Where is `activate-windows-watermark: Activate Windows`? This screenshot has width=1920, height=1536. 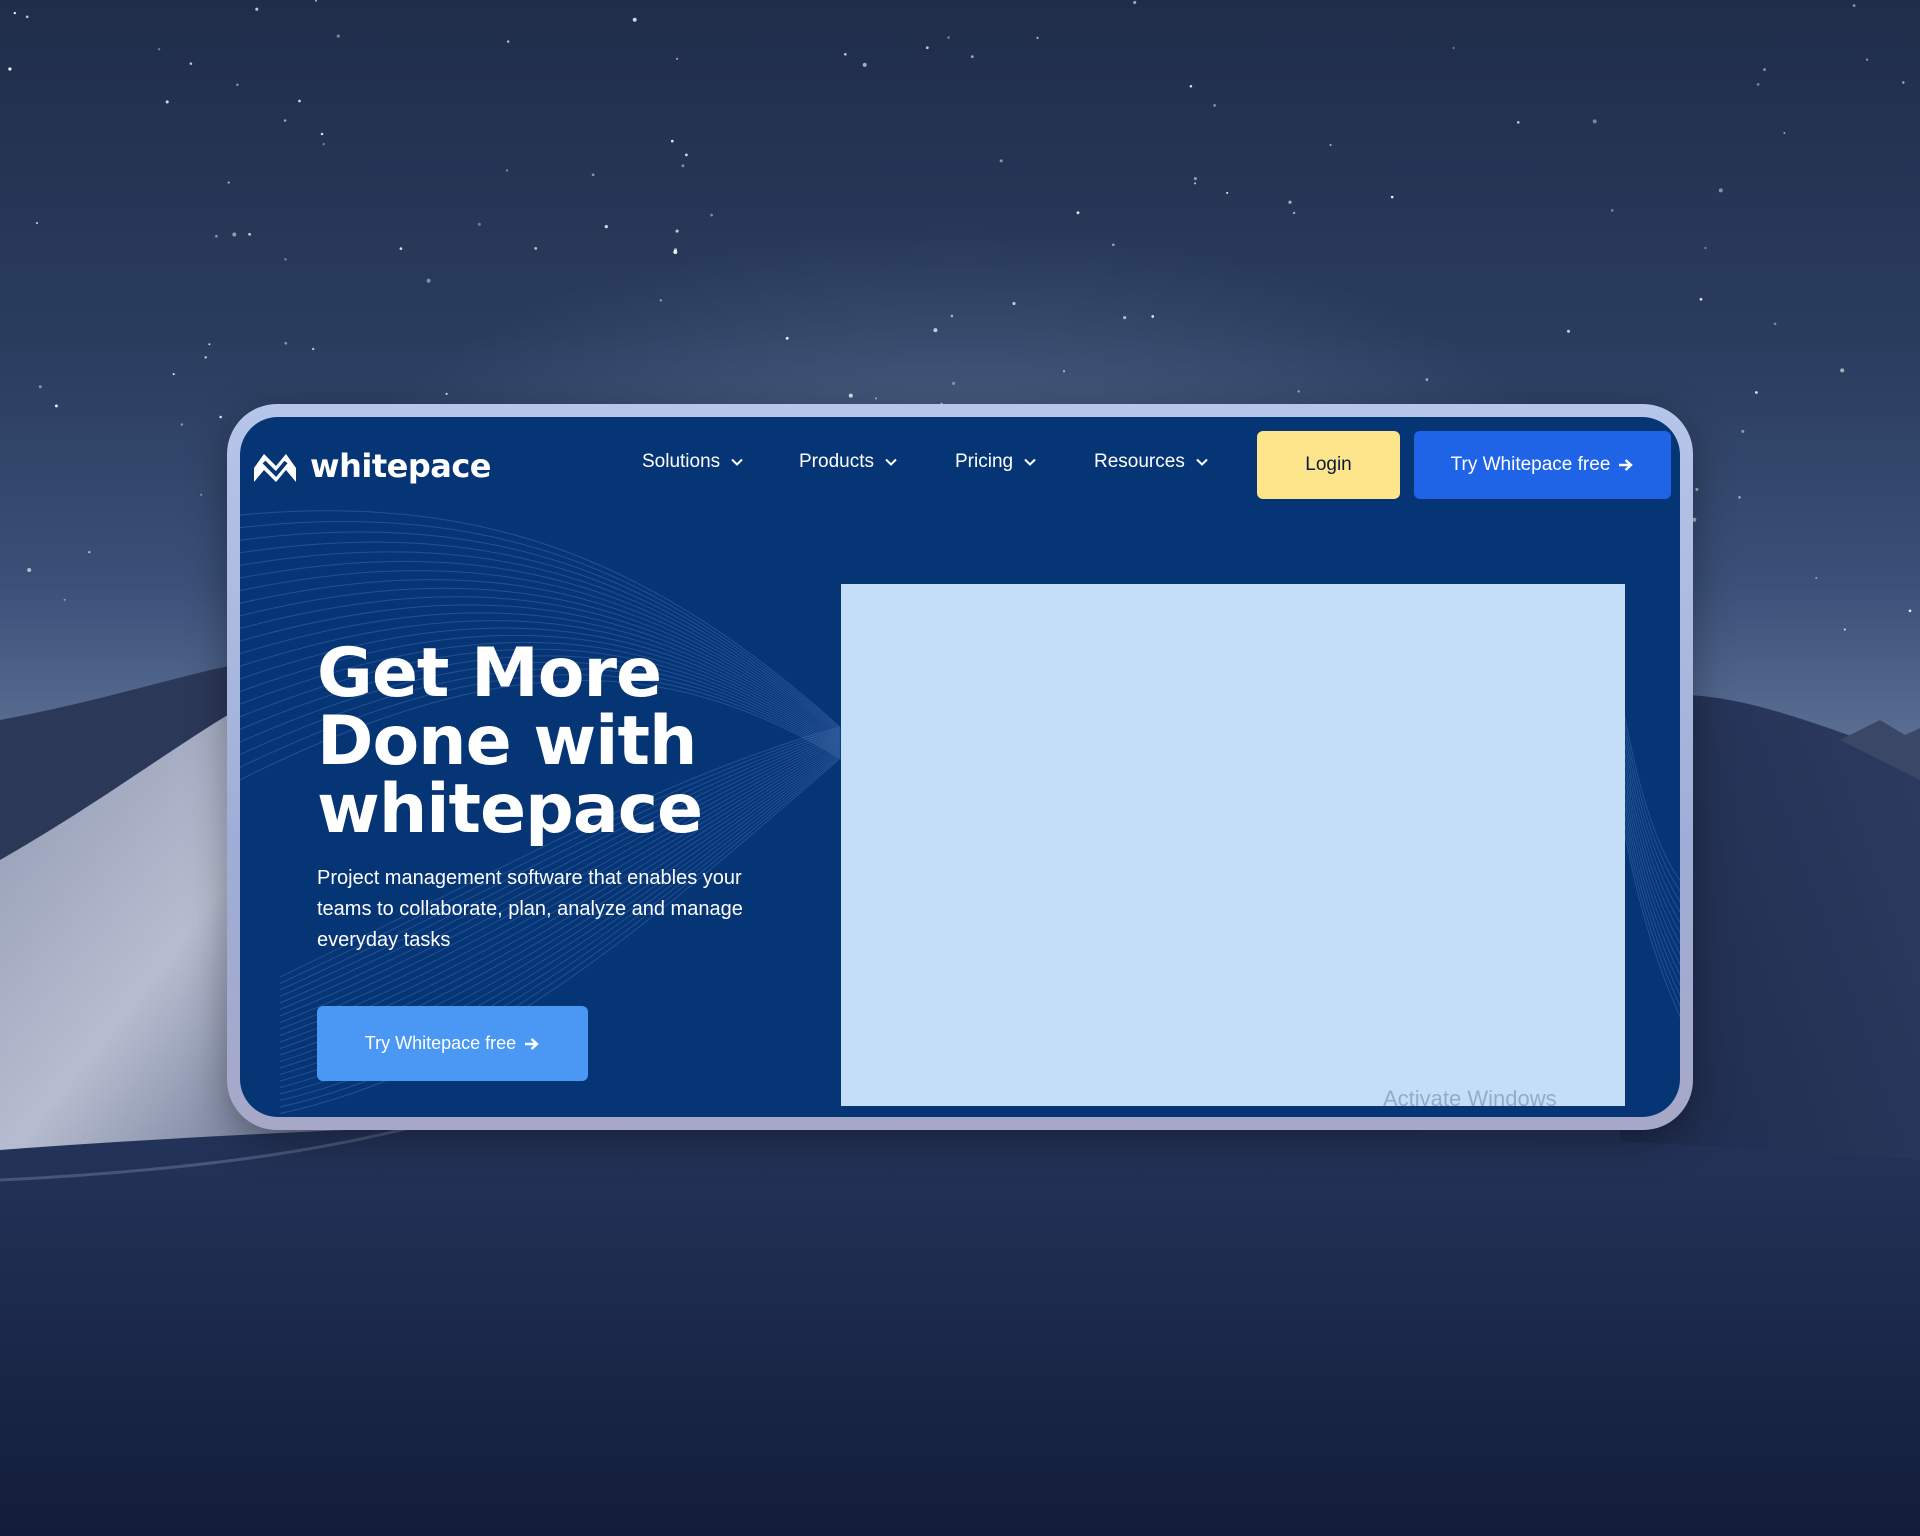
activate-windows-watermark: Activate Windows is located at coordinates (1470, 1098).